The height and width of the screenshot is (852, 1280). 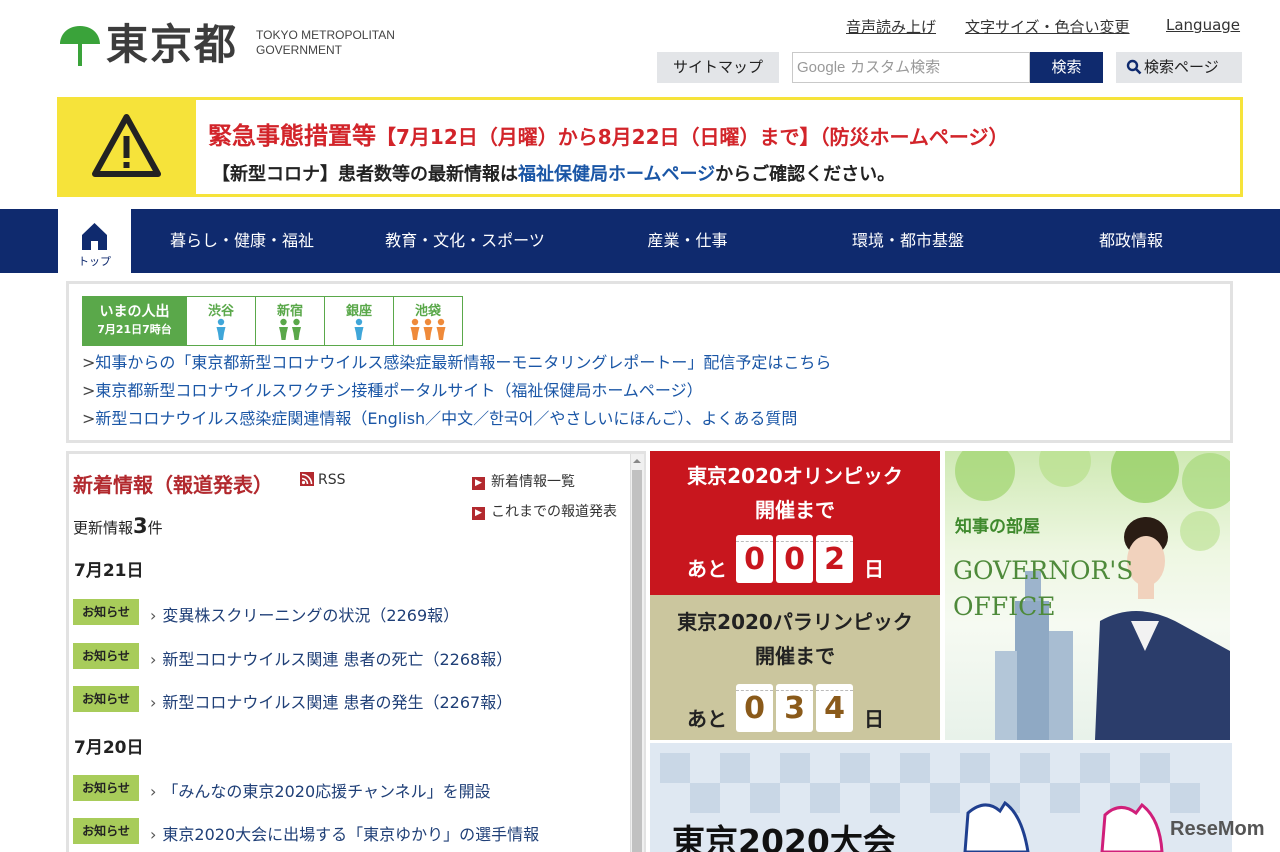 I want to click on crowd-area-shibuya: 渋谷, so click(x=220, y=321).